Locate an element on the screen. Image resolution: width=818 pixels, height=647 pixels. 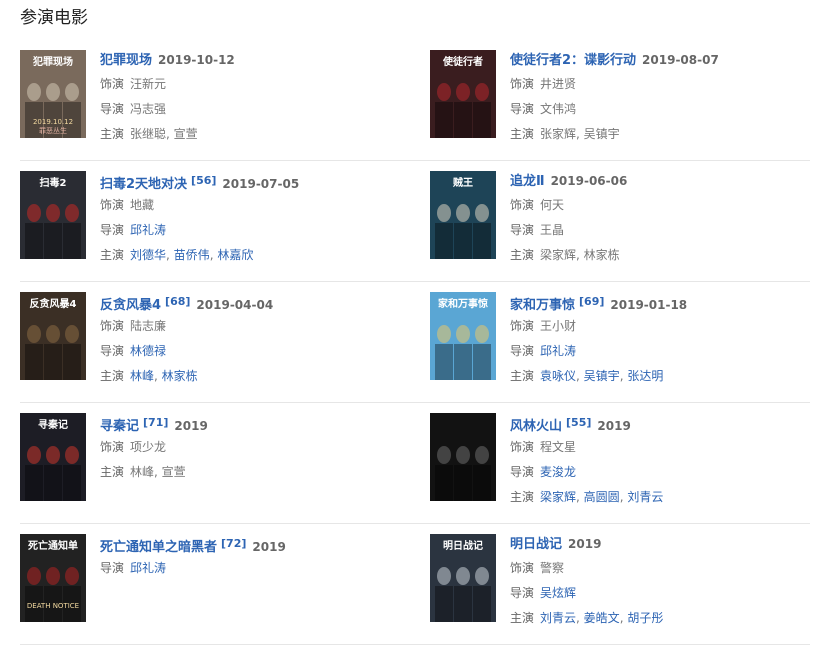
cast-name: 张家辉 is located at coordinates (558, 134).